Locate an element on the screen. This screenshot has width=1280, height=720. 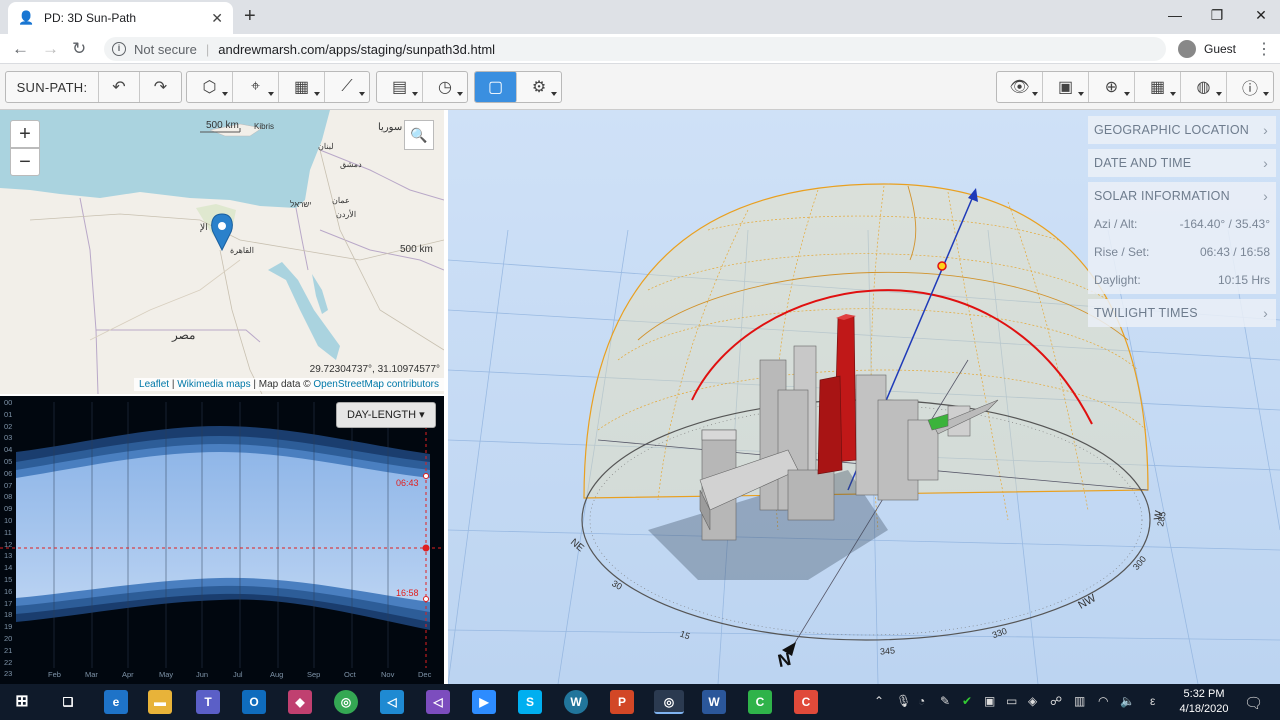
tab-close-icon: ✕ is located at coordinates (217, 18).